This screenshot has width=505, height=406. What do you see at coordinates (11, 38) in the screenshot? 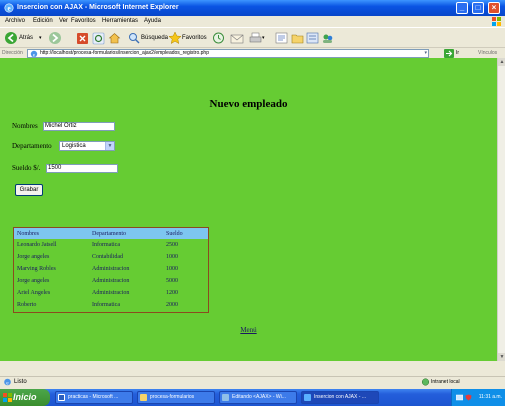
I see `back-arrow-icon` at bounding box center [11, 38].